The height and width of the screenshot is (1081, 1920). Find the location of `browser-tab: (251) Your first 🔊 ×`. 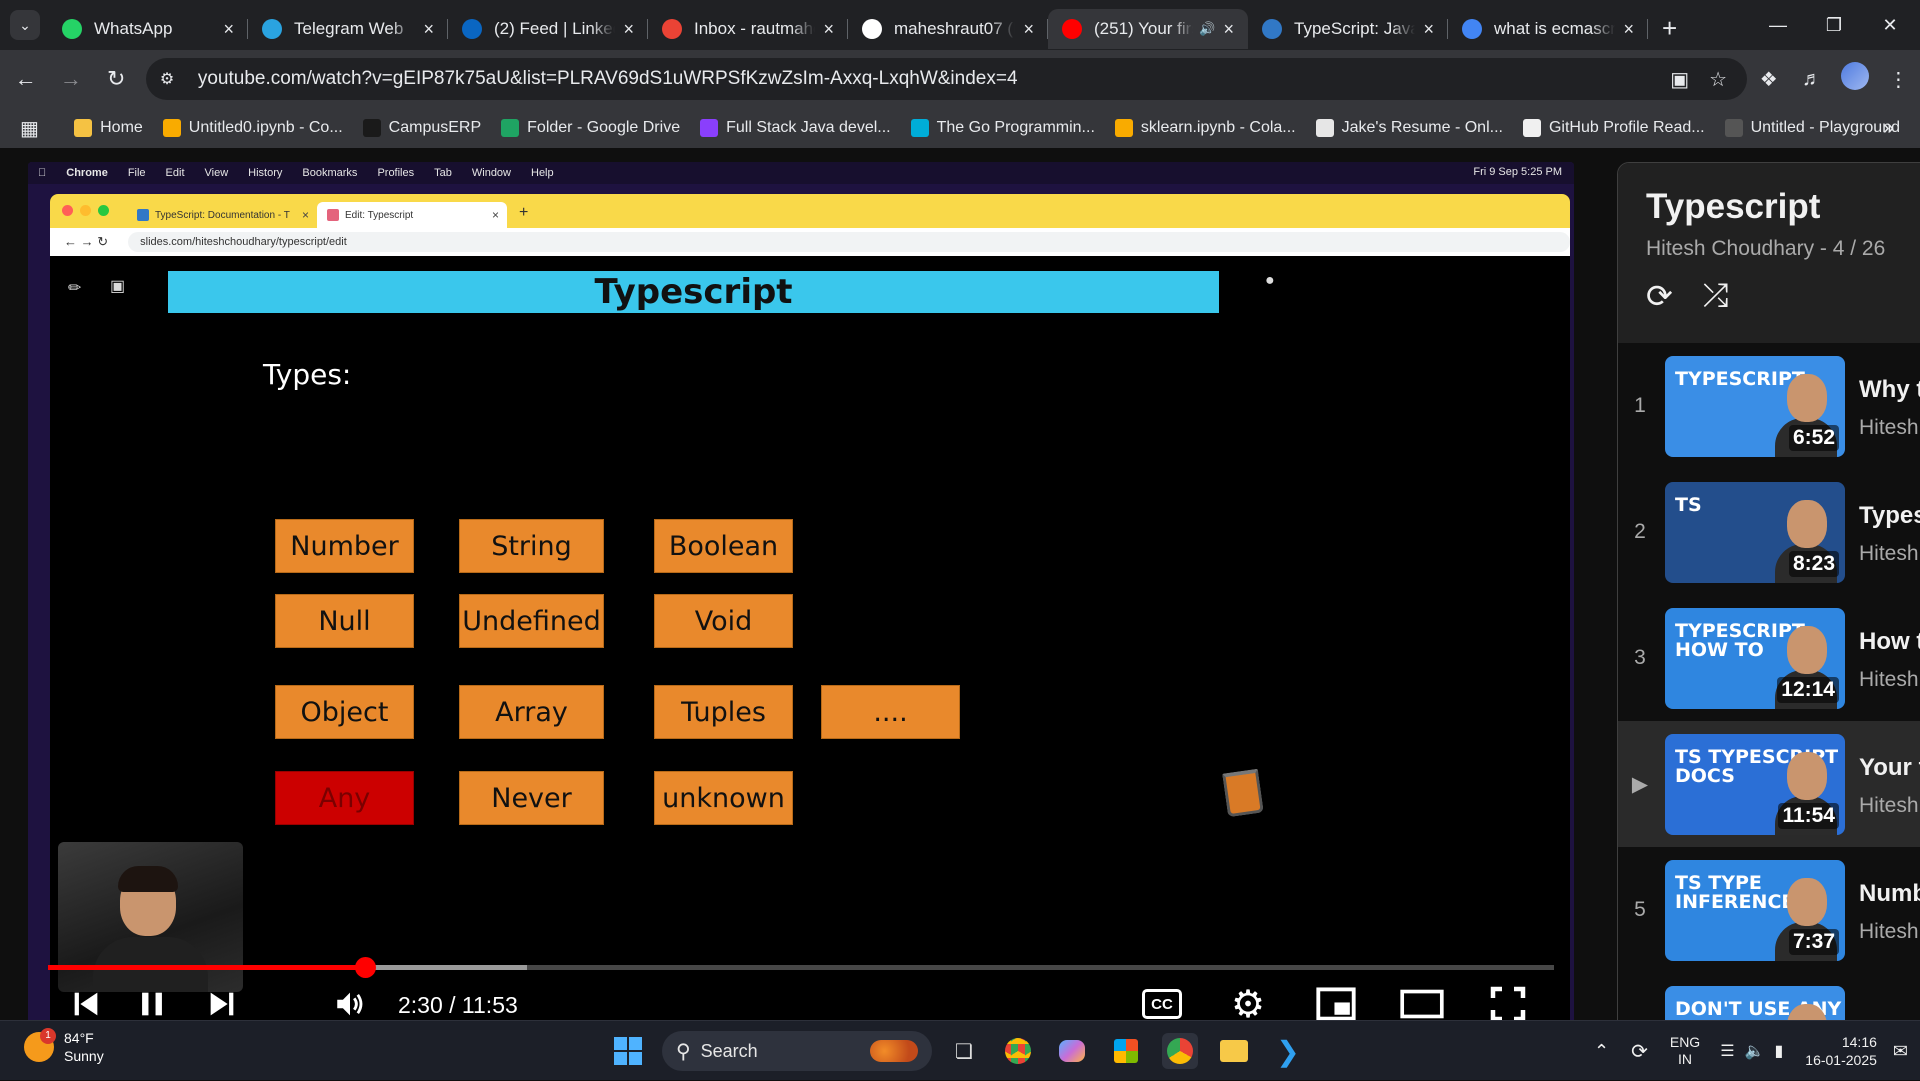

browser-tab: (251) Your first 🔊 × is located at coordinates (1148, 29).